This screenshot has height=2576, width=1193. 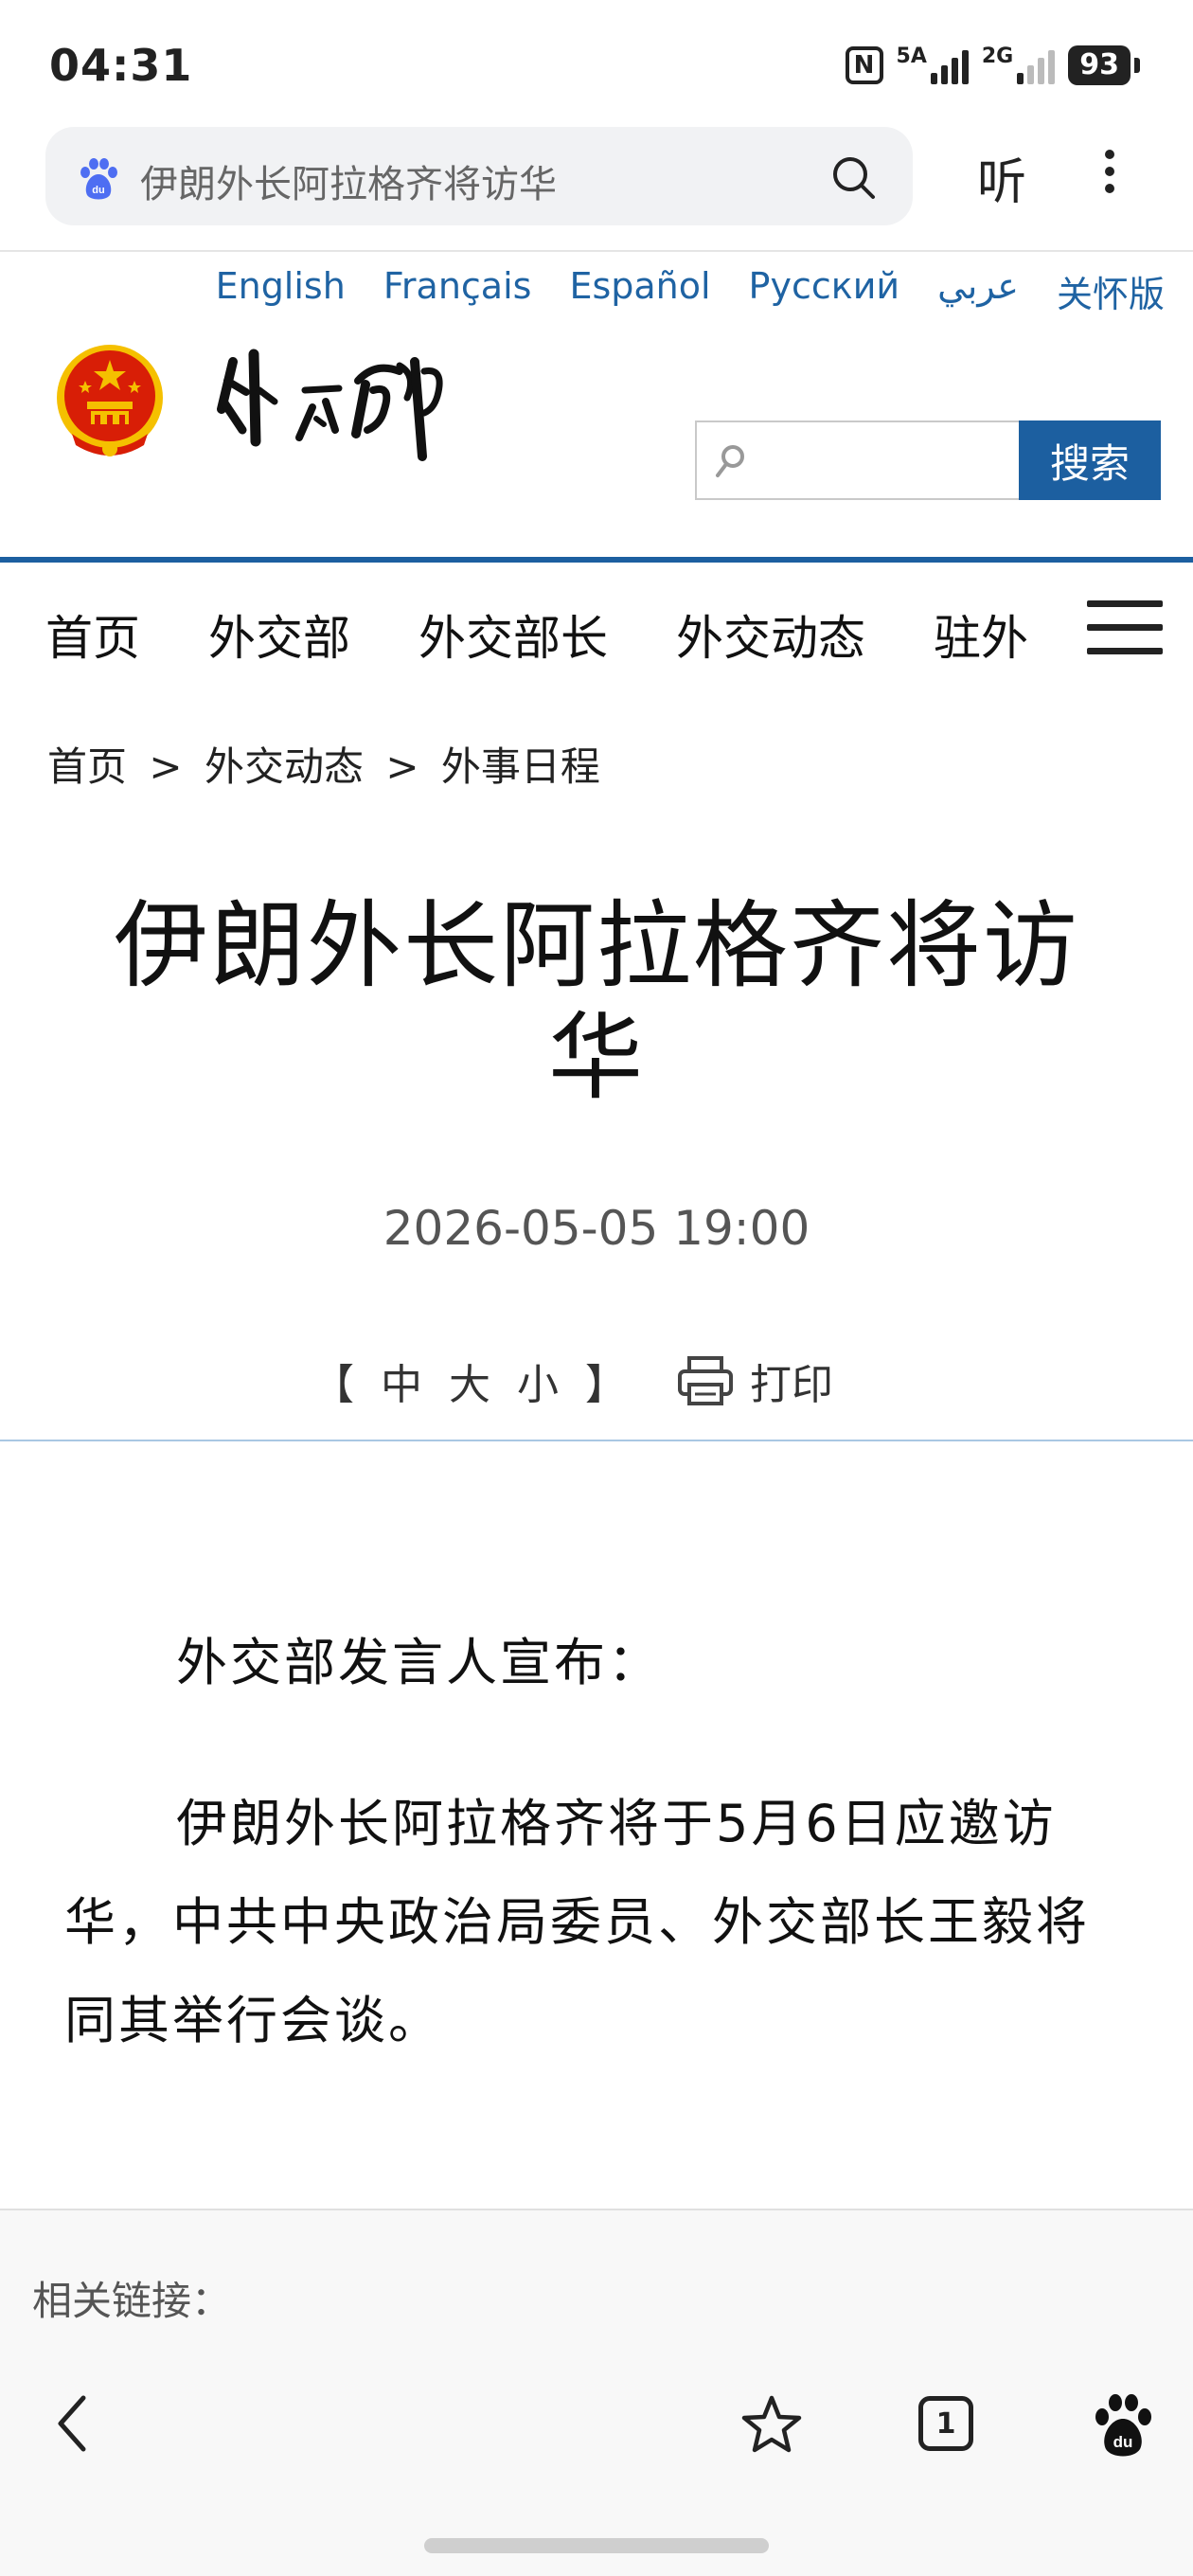 What do you see at coordinates (606, 1385) in the screenshot?
I see `bracket-close: 】` at bounding box center [606, 1385].